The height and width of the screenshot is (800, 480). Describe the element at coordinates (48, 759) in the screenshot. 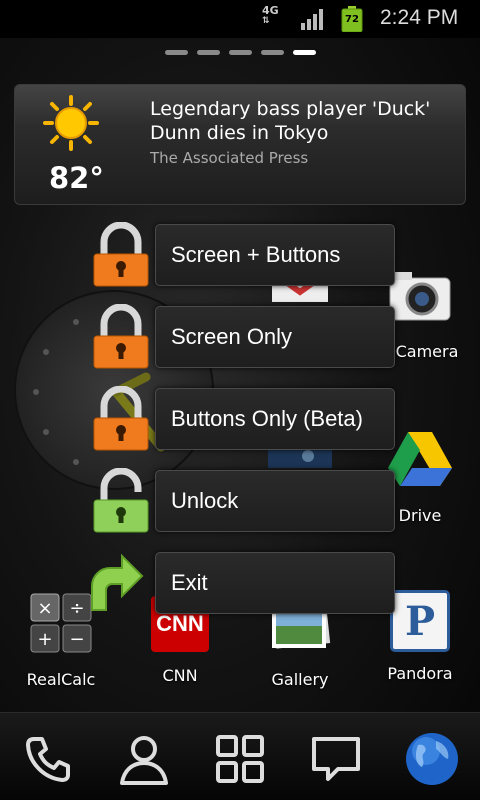

I see `phone-icon` at that location.